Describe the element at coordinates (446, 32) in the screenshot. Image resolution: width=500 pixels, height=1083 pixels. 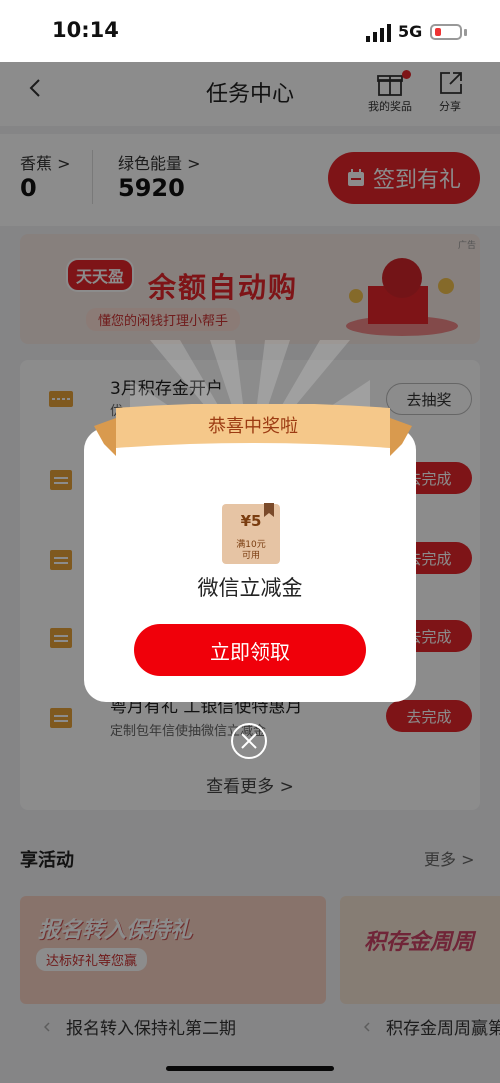
I see `battery-icon` at that location.